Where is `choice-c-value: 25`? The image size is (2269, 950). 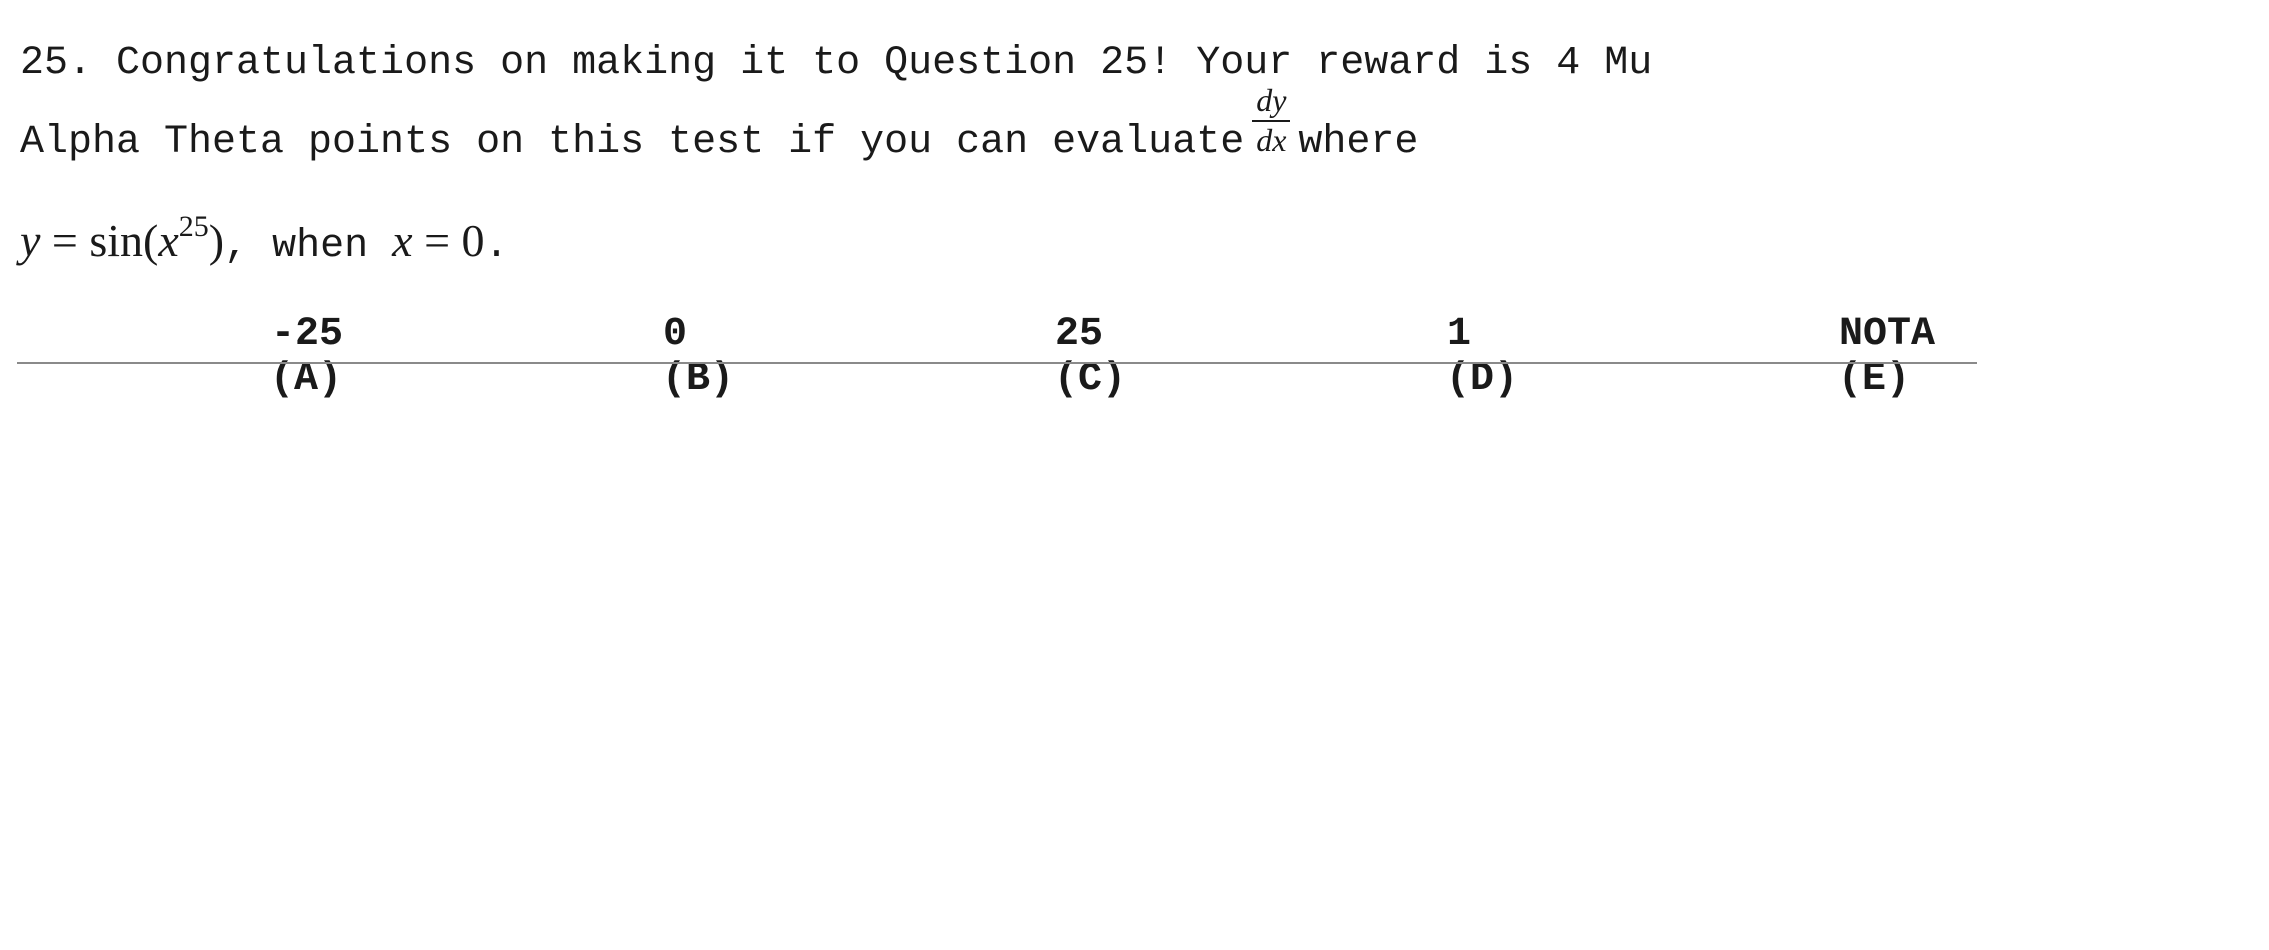 choice-c-value: 25 is located at coordinates (1079, 334).